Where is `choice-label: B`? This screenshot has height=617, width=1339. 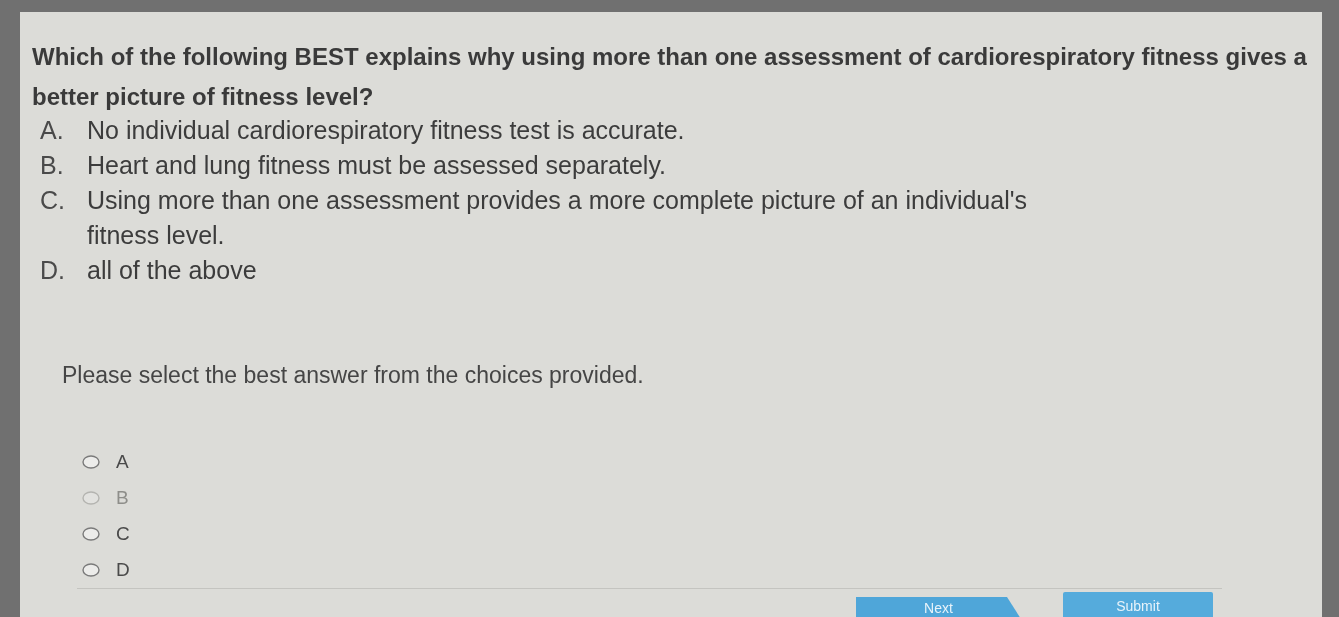 choice-label: B is located at coordinates (122, 498).